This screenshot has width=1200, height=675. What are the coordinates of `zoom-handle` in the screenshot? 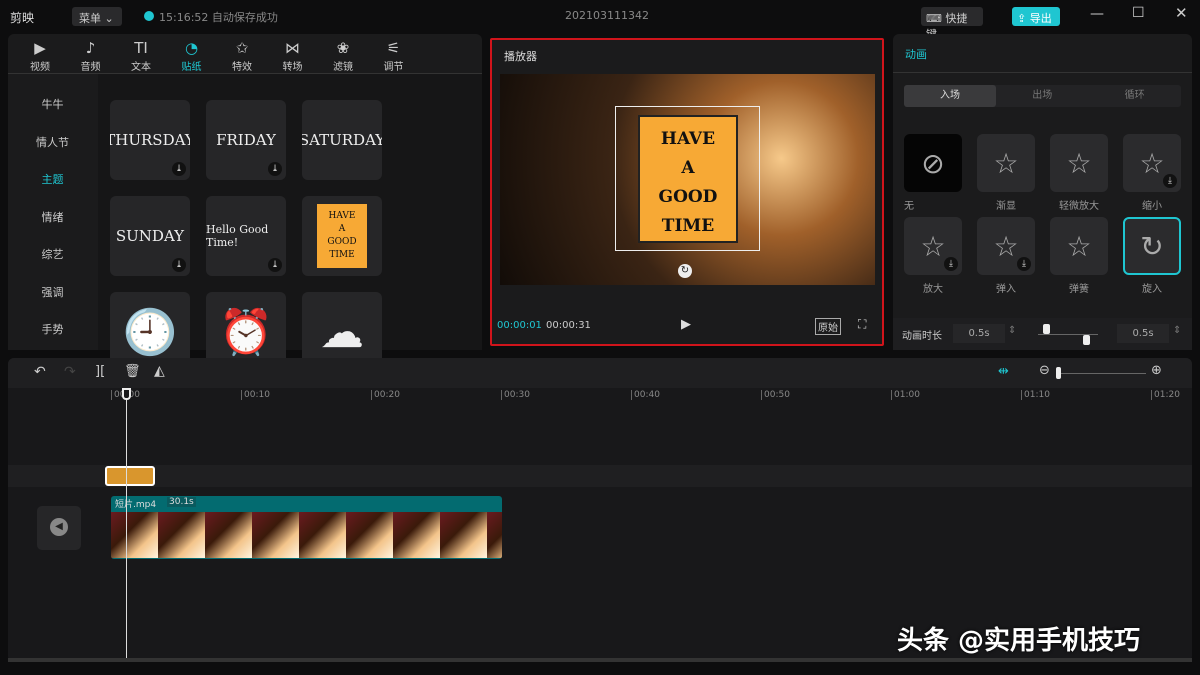 It's located at (1058, 373).